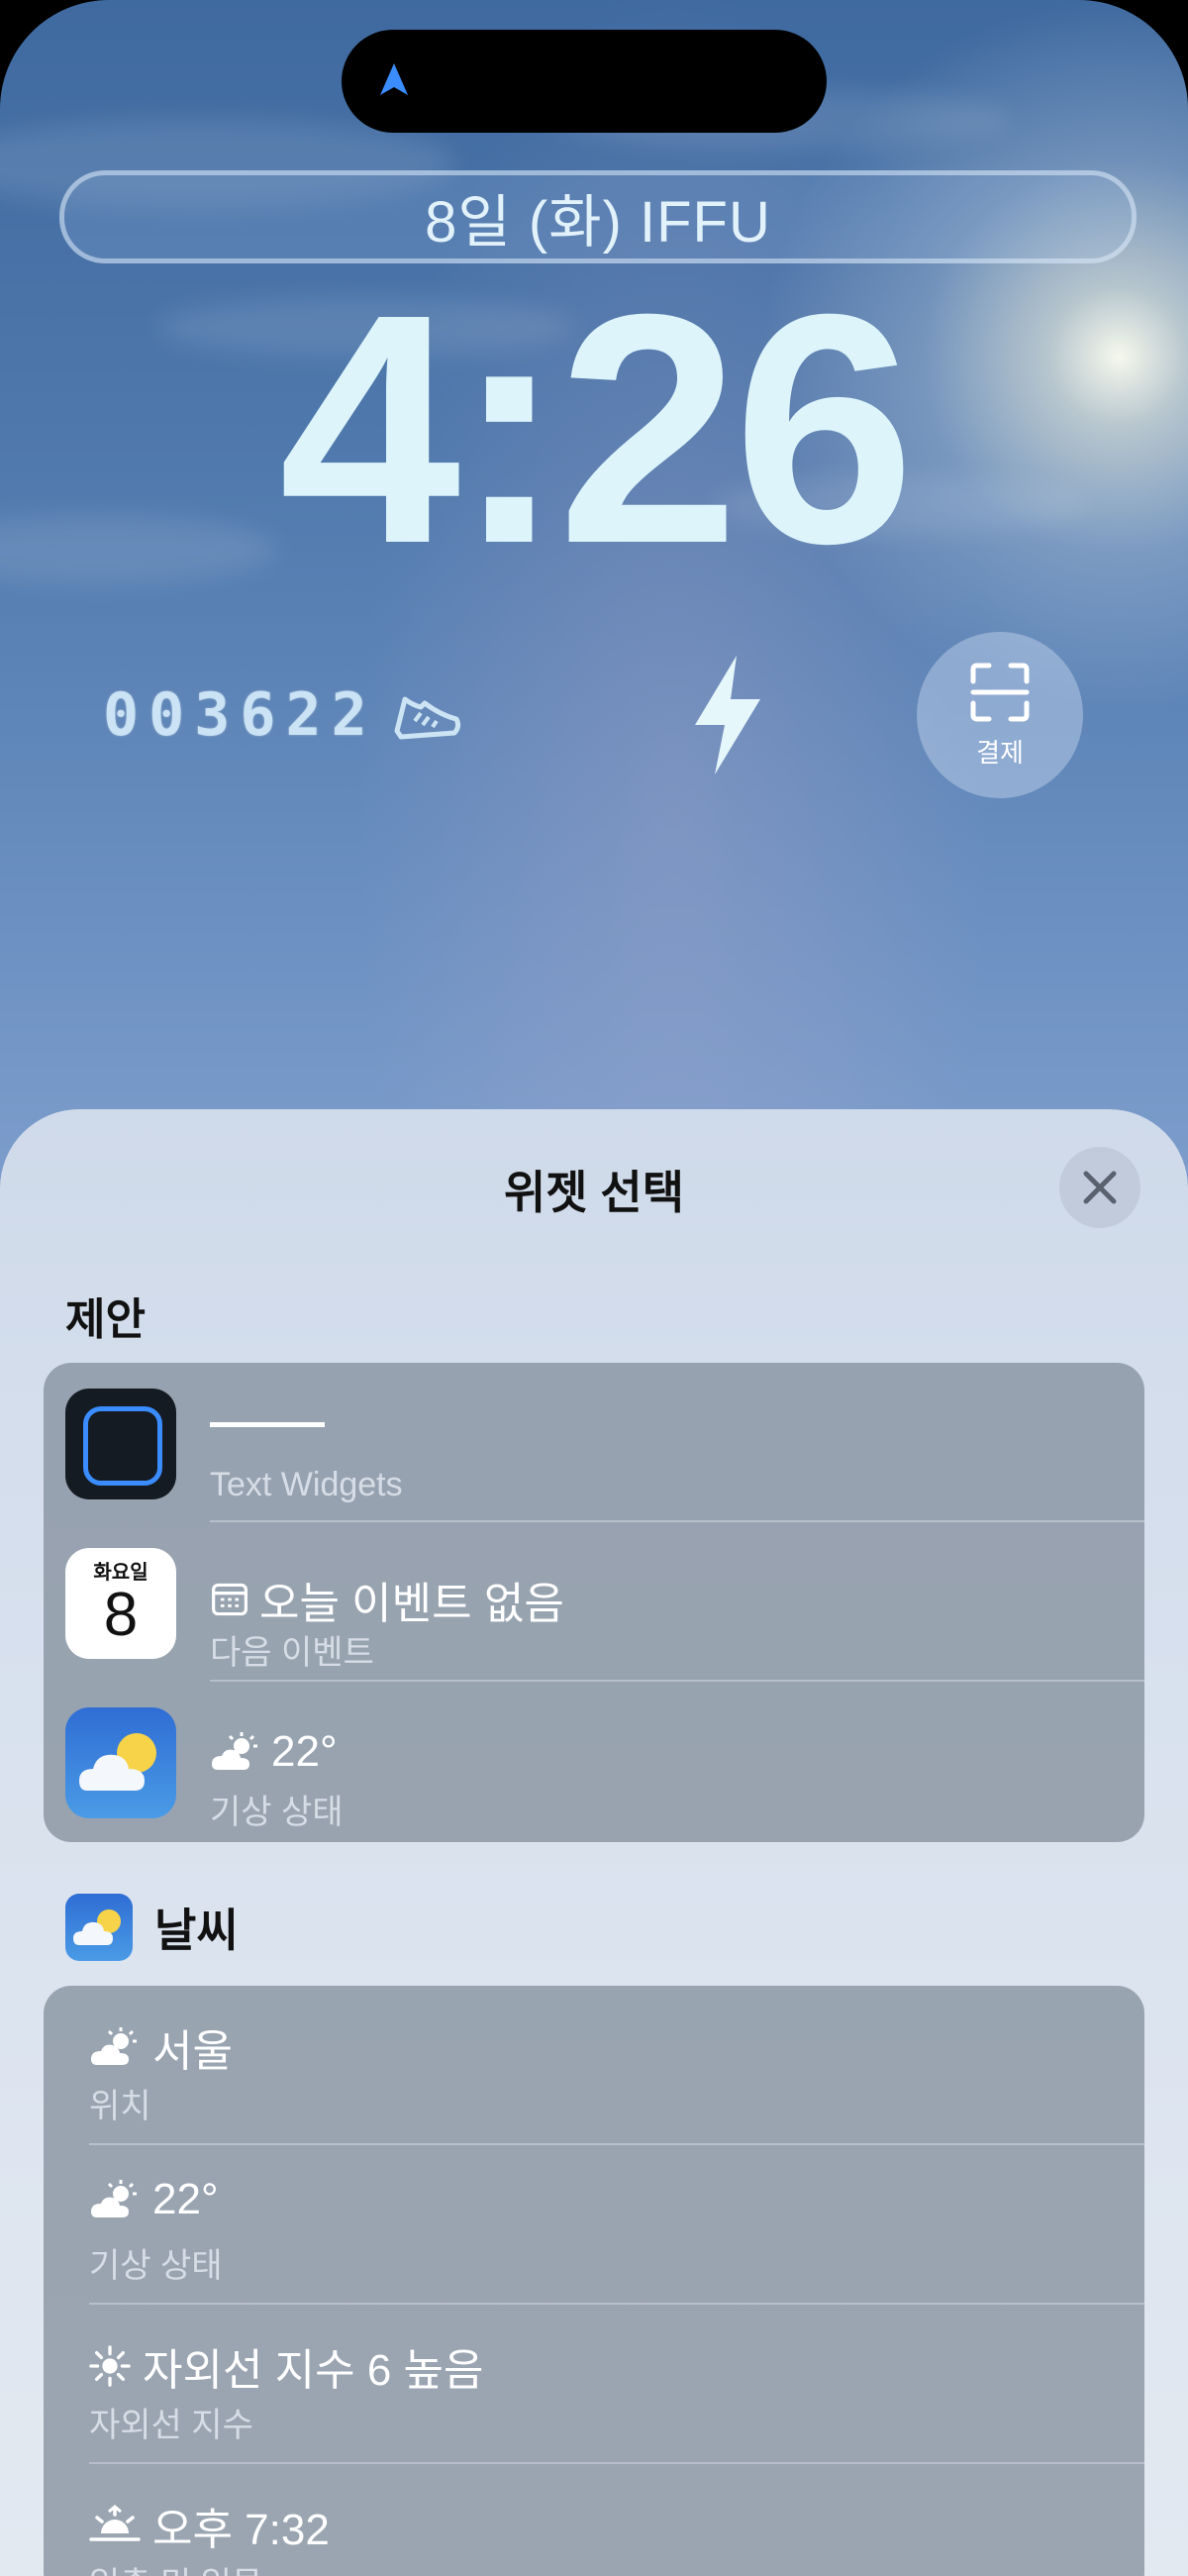 This screenshot has width=1188, height=2576. What do you see at coordinates (305, 1751) in the screenshot?
I see `suggestion-title: 22°` at bounding box center [305, 1751].